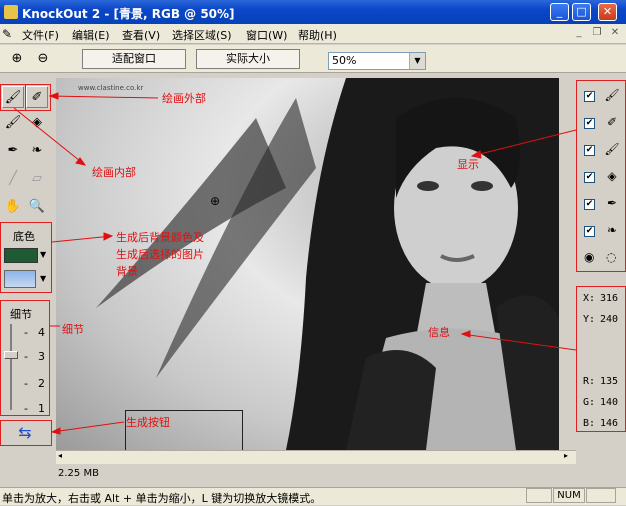 Image resolution: width=626 pixels, height=506 pixels. I want to click on annotation-inside: 绘画内部, so click(114, 172).